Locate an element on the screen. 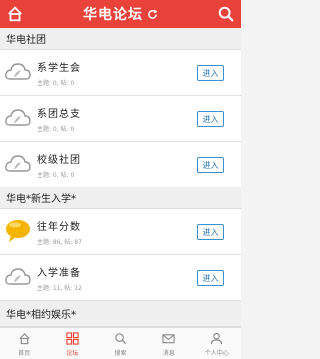 This screenshot has width=320, height=359. app-header: 华电论坛 is located at coordinates (120, 14).